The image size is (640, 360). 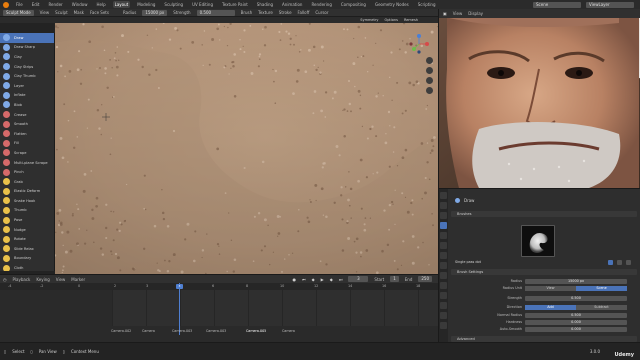 I want to click on workspace-tab-geometry-nodes: Geometry Nodes, so click(x=392, y=4).